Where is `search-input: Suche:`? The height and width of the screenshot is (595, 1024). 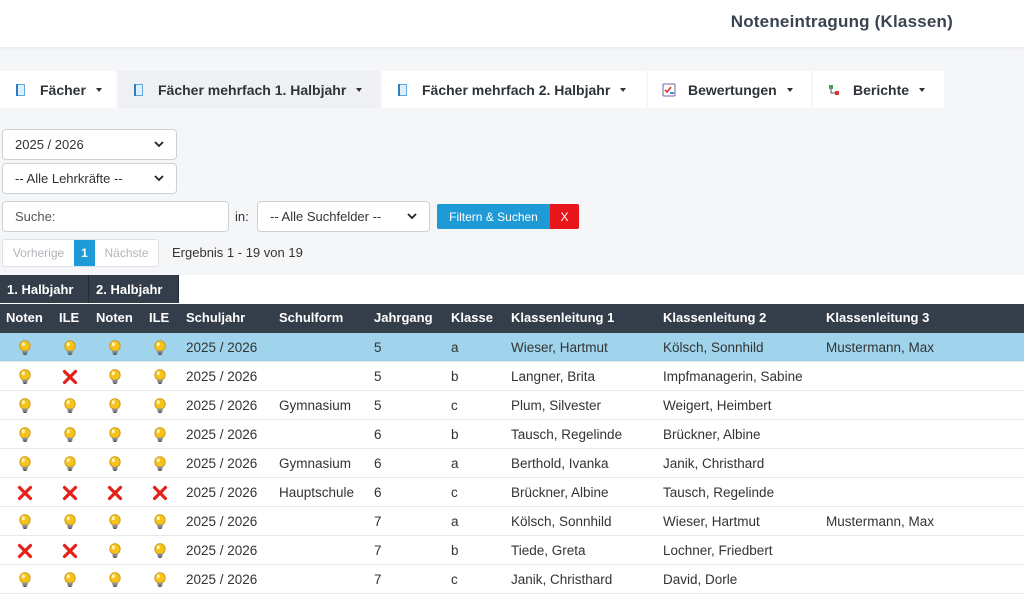
search-input: Suche: is located at coordinates (115, 216).